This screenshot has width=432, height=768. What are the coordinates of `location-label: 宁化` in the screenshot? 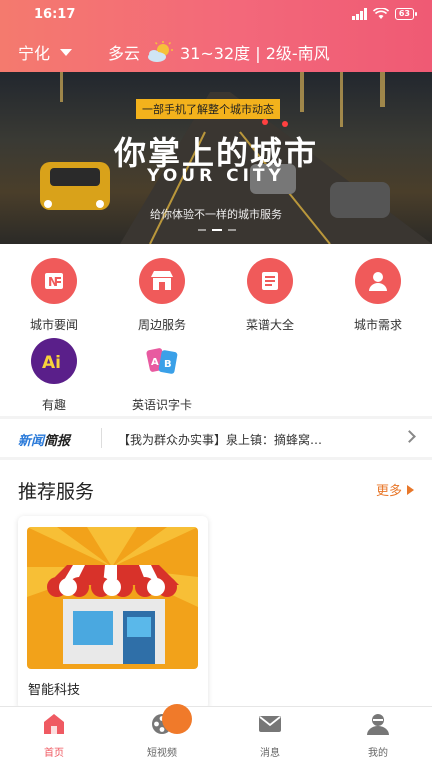 It's located at (34, 53).